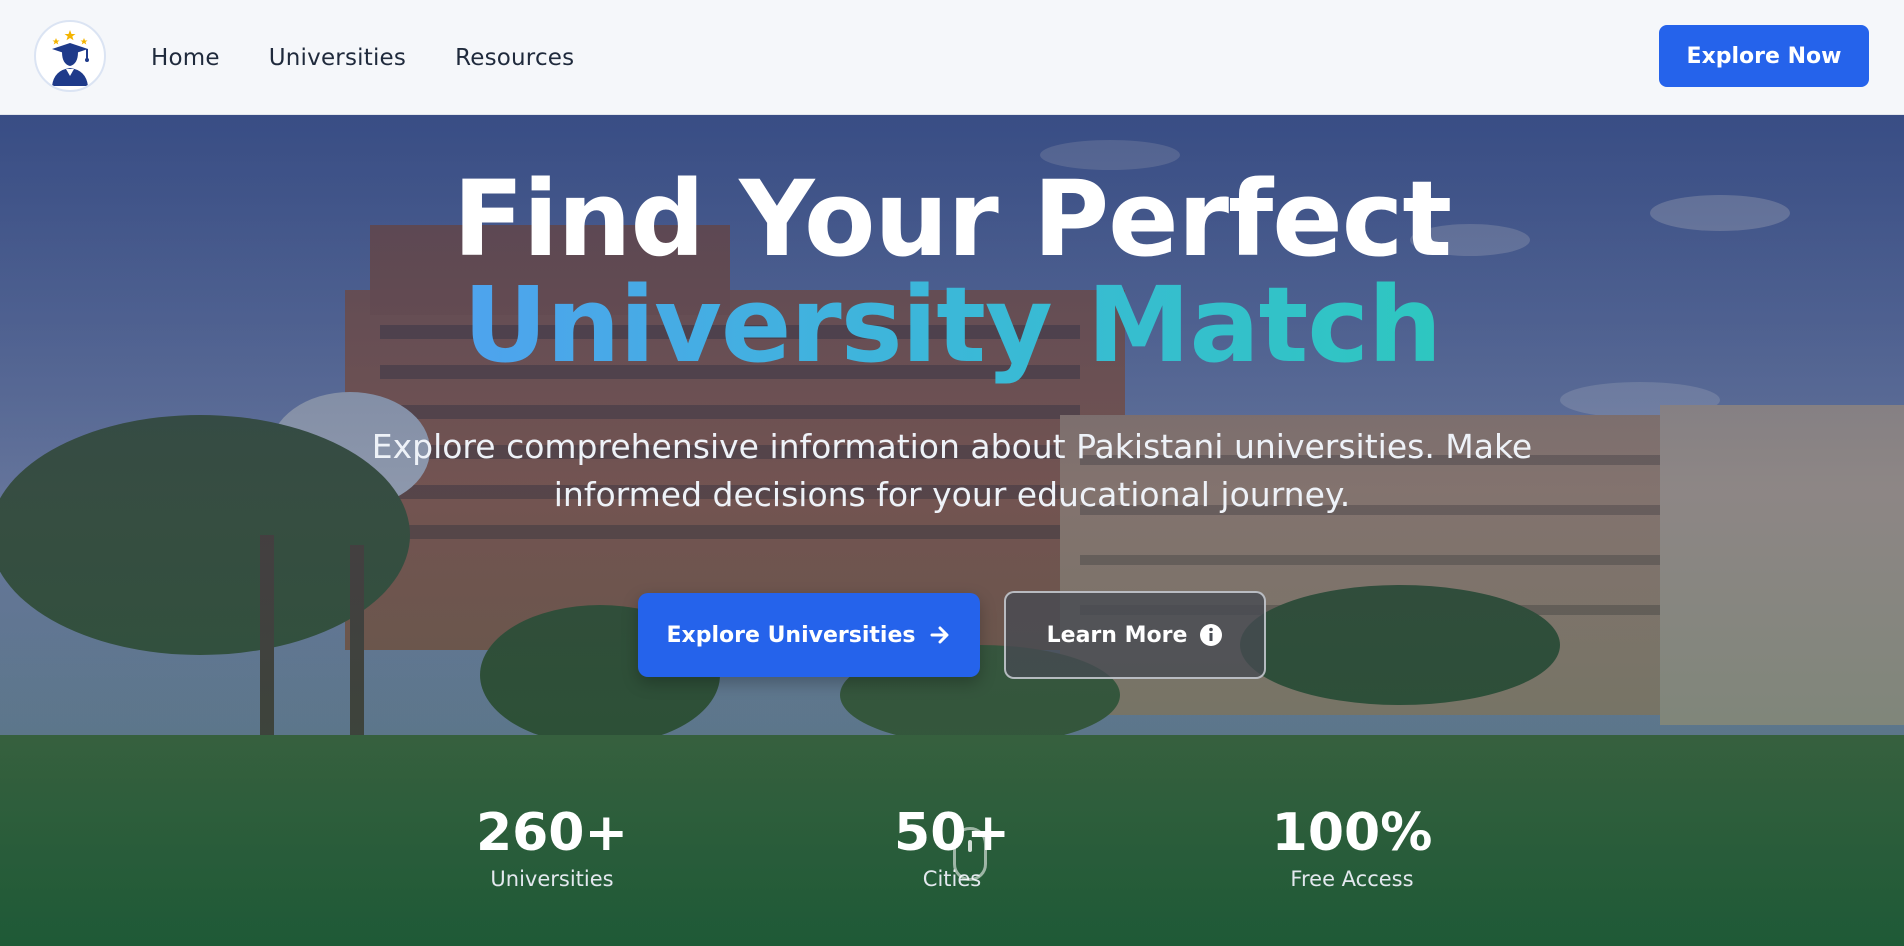 The height and width of the screenshot is (946, 1904). Describe the element at coordinates (185, 58) in the screenshot. I see `nav-link-home: Home` at that location.